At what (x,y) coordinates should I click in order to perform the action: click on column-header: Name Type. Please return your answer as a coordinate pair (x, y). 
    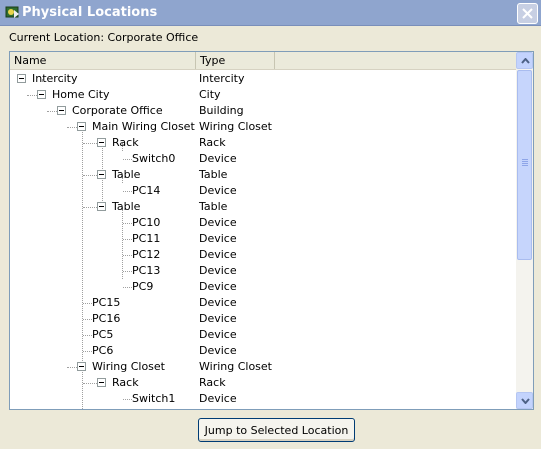
    Looking at the image, I should click on (263, 61).